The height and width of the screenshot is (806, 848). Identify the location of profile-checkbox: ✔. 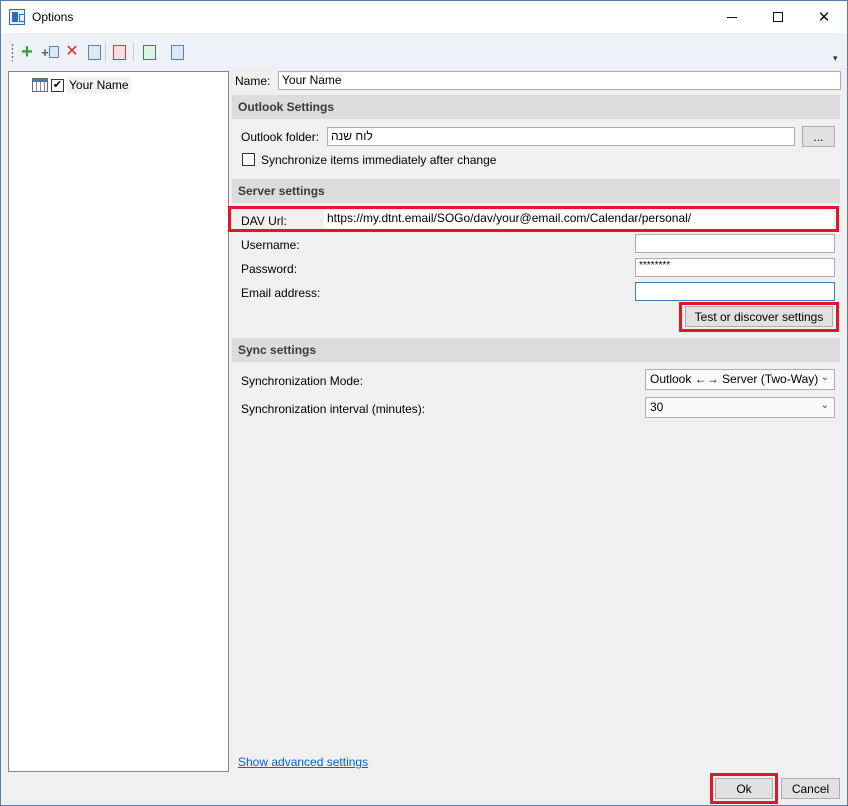
(57, 85).